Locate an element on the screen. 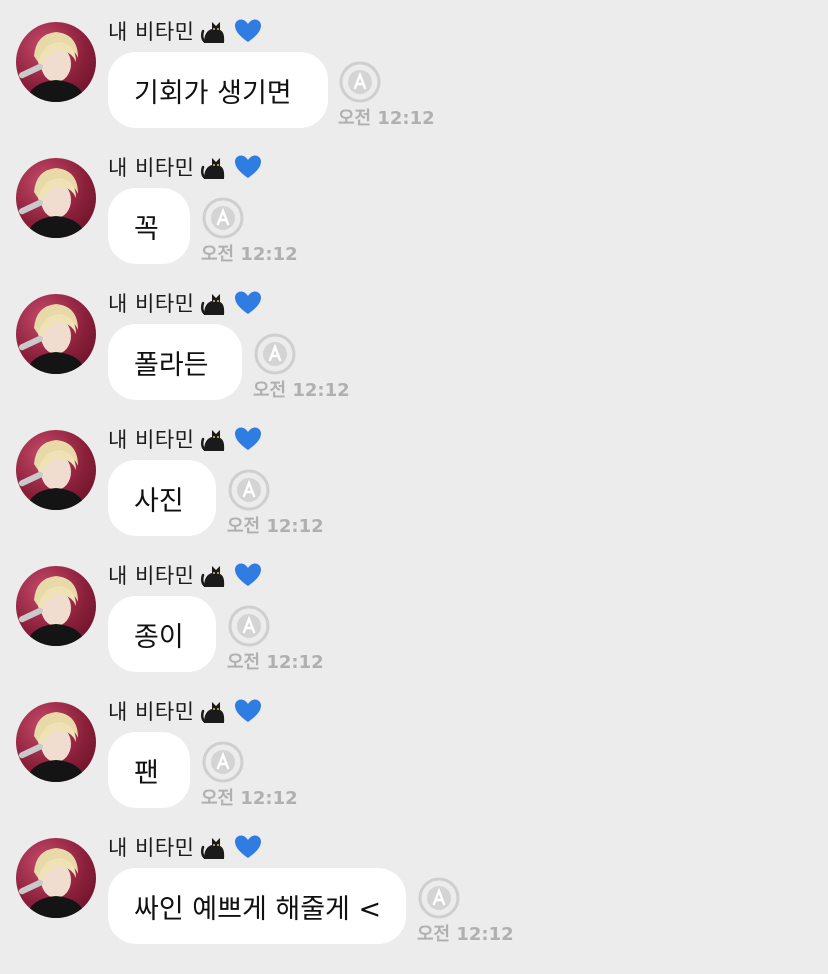 This screenshot has width=828, height=974. chat-message: 내 비타민 기회가 생기면 오전 12:12 is located at coordinates (414, 65).